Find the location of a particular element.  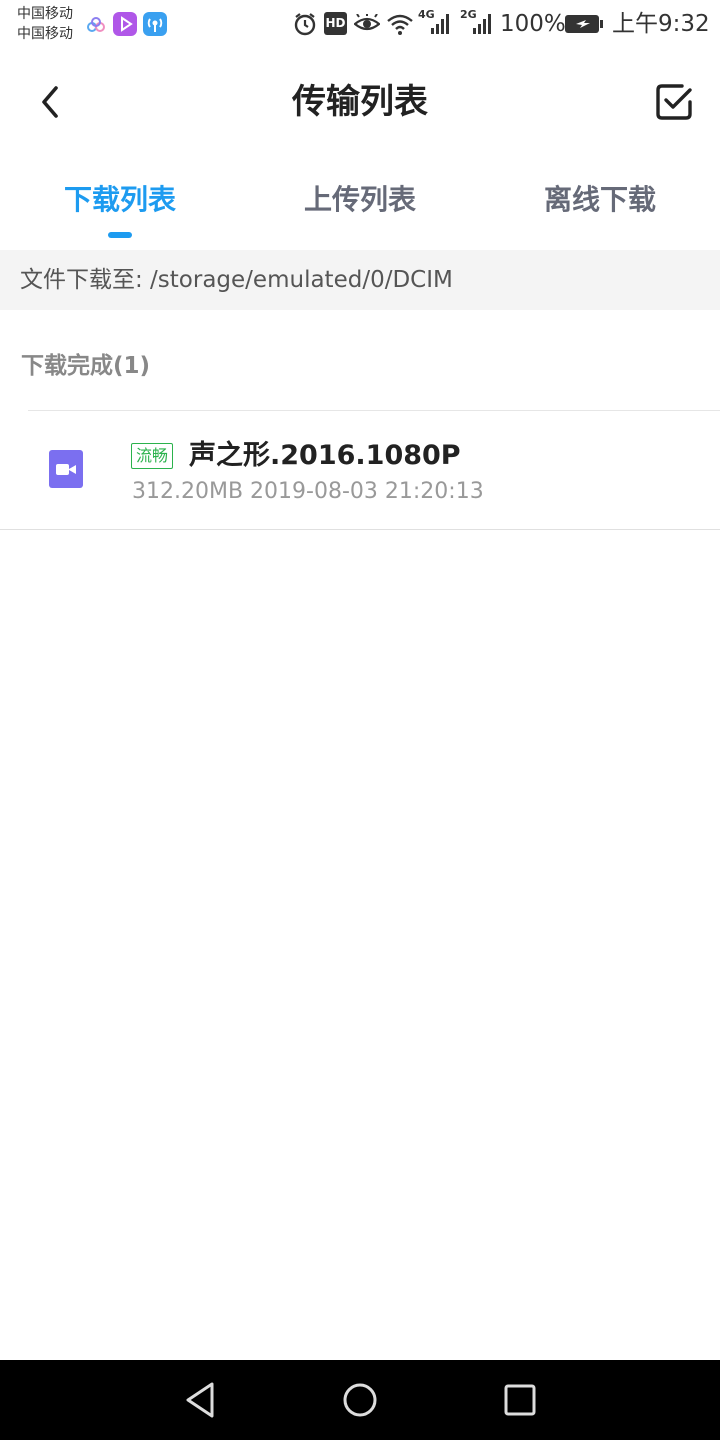

carrier-labels: 中国移动 中国移动 is located at coordinates (45, 24).